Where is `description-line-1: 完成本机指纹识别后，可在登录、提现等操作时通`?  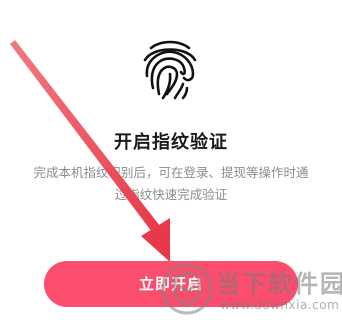
description-line-1: 完成本机指纹识别后，可在登录、提现等操作时通 is located at coordinates (171, 172).